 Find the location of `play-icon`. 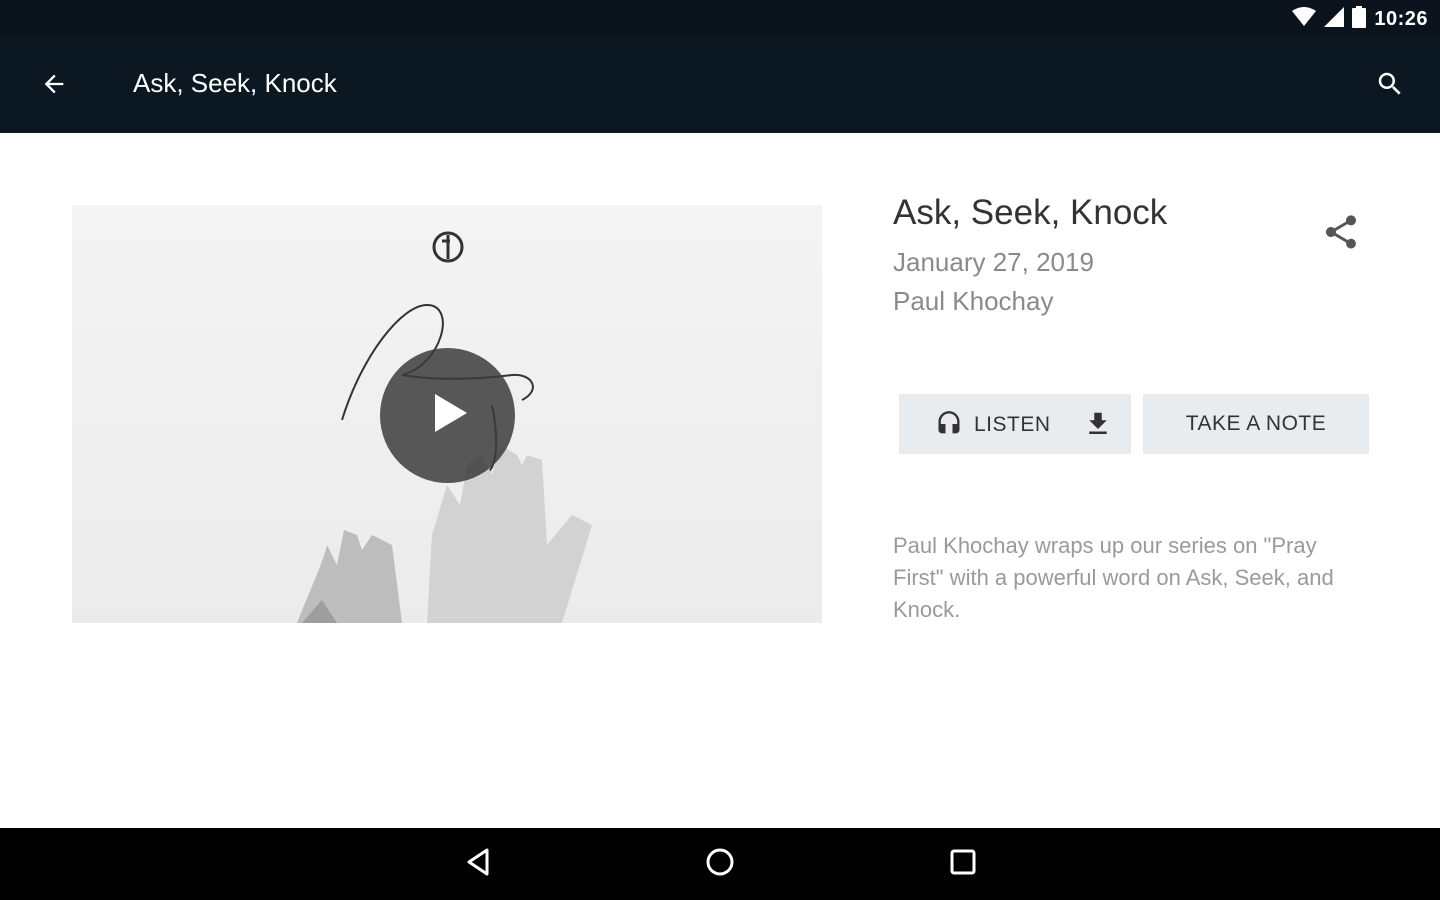

play-icon is located at coordinates (448, 415).